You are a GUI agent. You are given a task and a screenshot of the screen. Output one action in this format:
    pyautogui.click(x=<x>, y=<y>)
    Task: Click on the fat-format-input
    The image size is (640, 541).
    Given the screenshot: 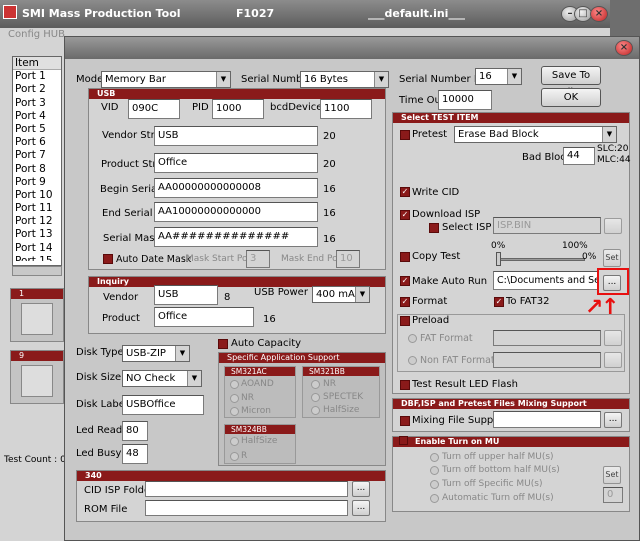 What is the action you would take?
    pyautogui.click(x=547, y=338)
    